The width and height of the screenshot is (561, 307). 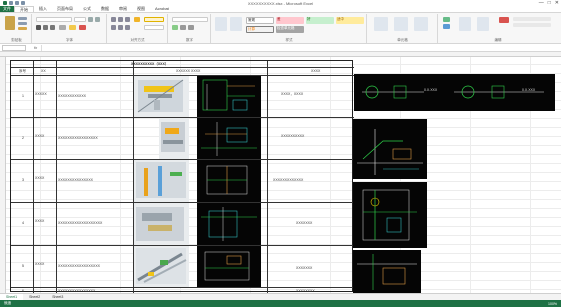 I want to click on underline-icon, so click(x=52, y=27).